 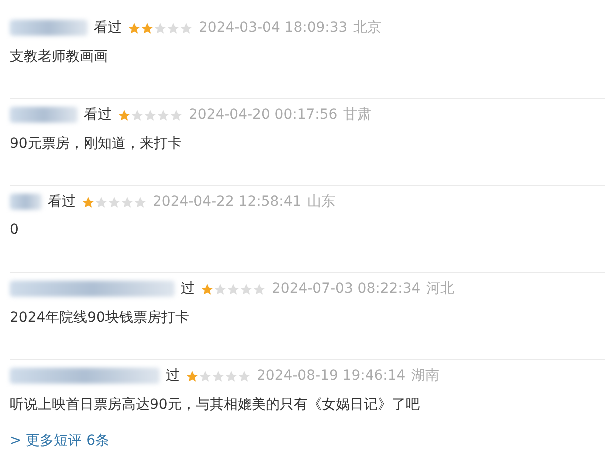 I want to click on comment-time: 2024-03-04 18:09:33, so click(x=273, y=28).